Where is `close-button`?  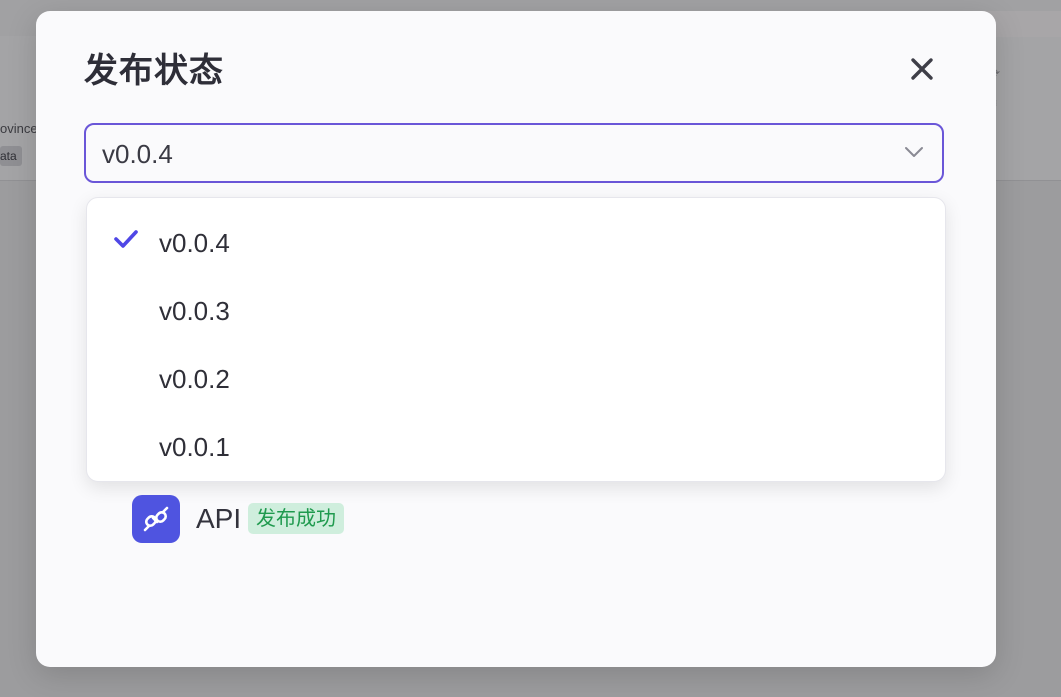
close-button is located at coordinates (922, 69).